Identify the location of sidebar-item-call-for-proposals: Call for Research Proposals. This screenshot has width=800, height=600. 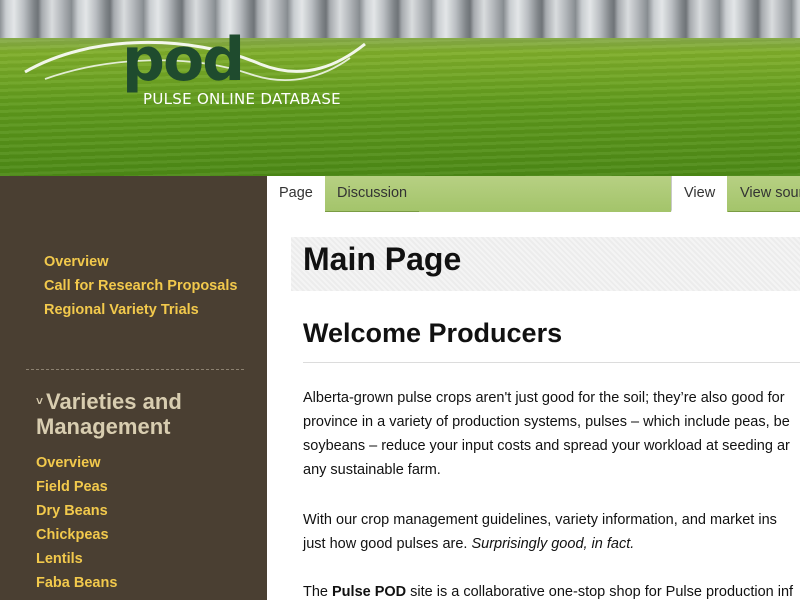
(140, 286).